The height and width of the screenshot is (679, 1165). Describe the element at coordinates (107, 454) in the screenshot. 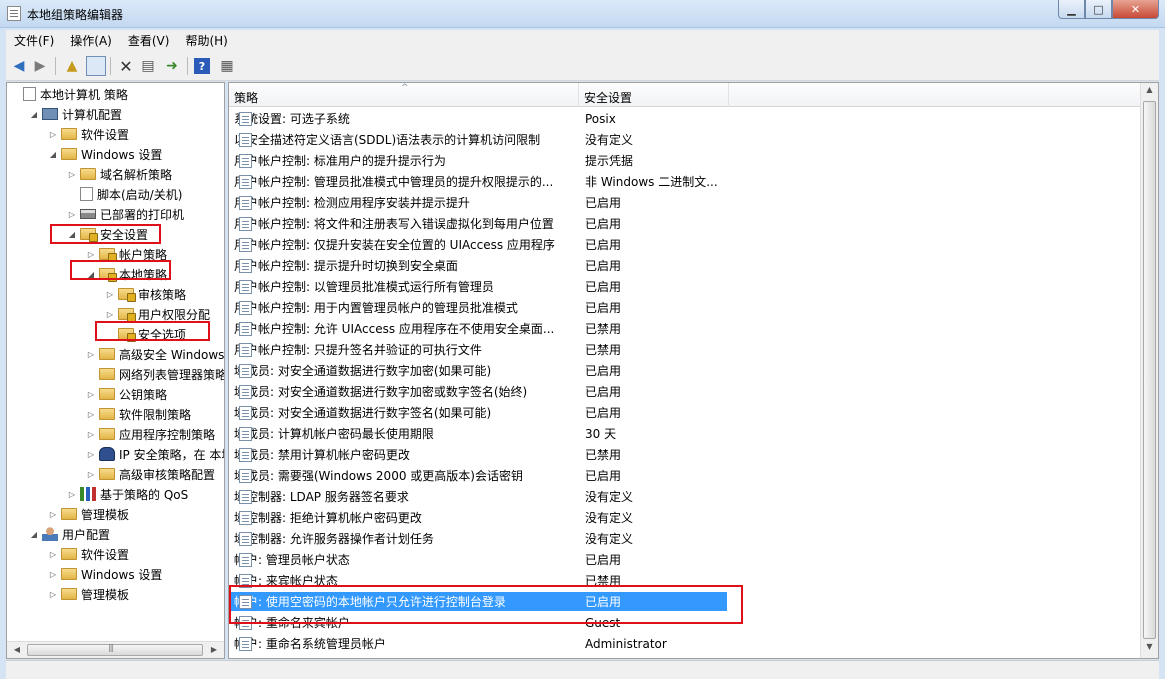

I see `ipsec-icon` at that location.